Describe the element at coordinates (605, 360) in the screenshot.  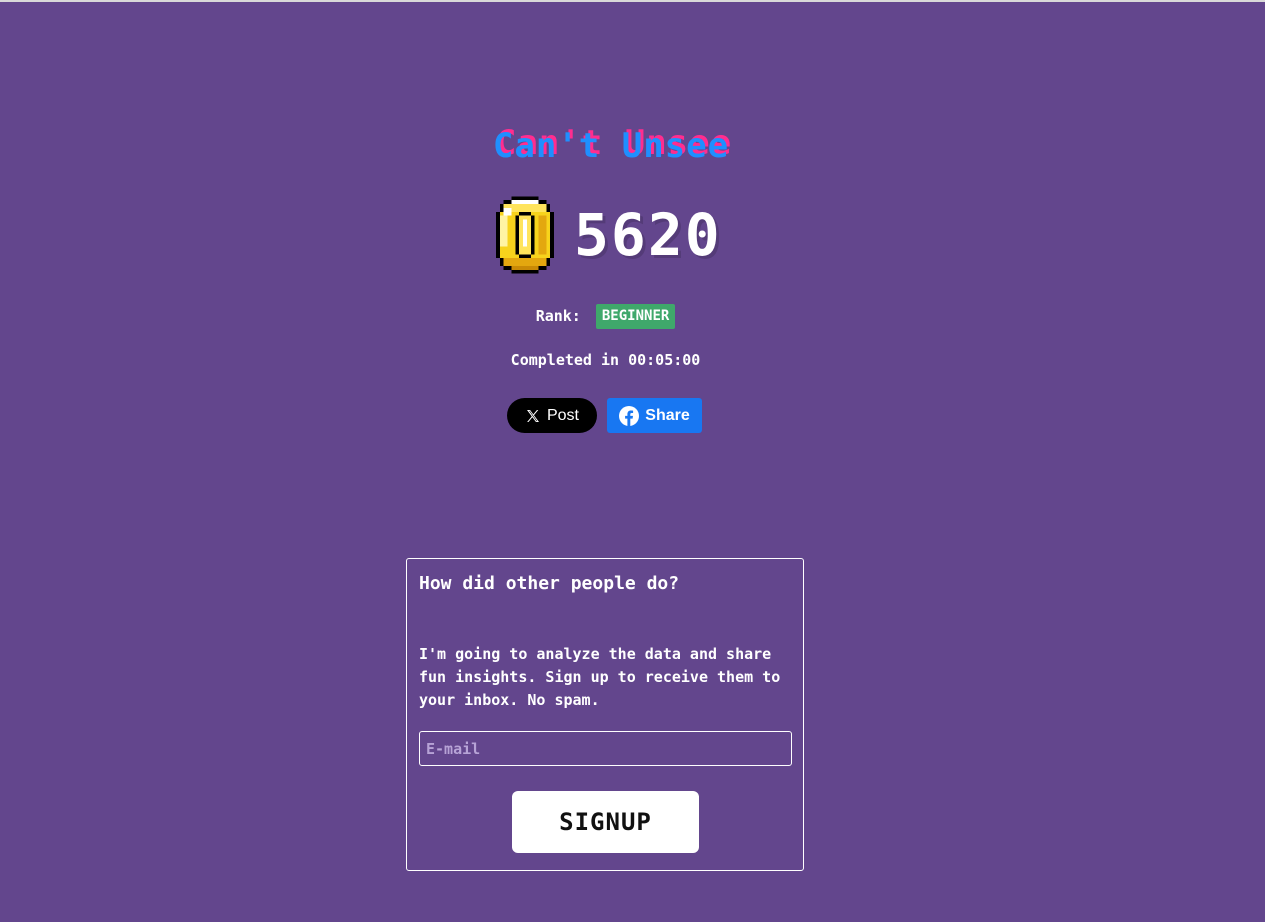
I see `completion-time: Completed in 00:05:00` at that location.